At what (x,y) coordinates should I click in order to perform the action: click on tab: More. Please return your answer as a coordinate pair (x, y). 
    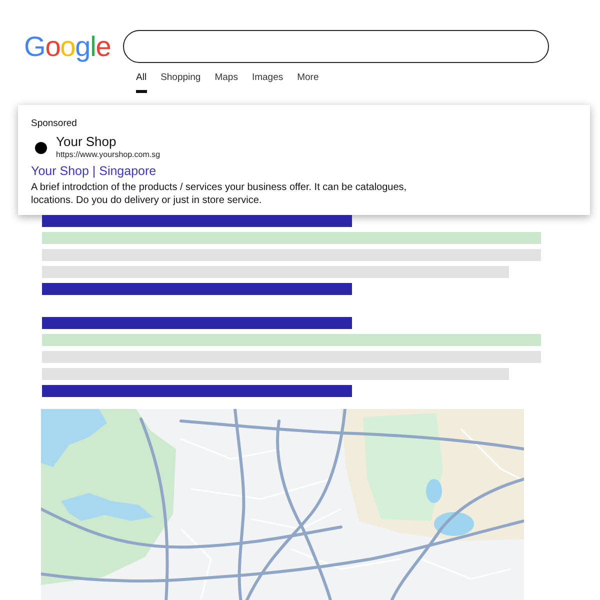
    Looking at the image, I should click on (308, 82).